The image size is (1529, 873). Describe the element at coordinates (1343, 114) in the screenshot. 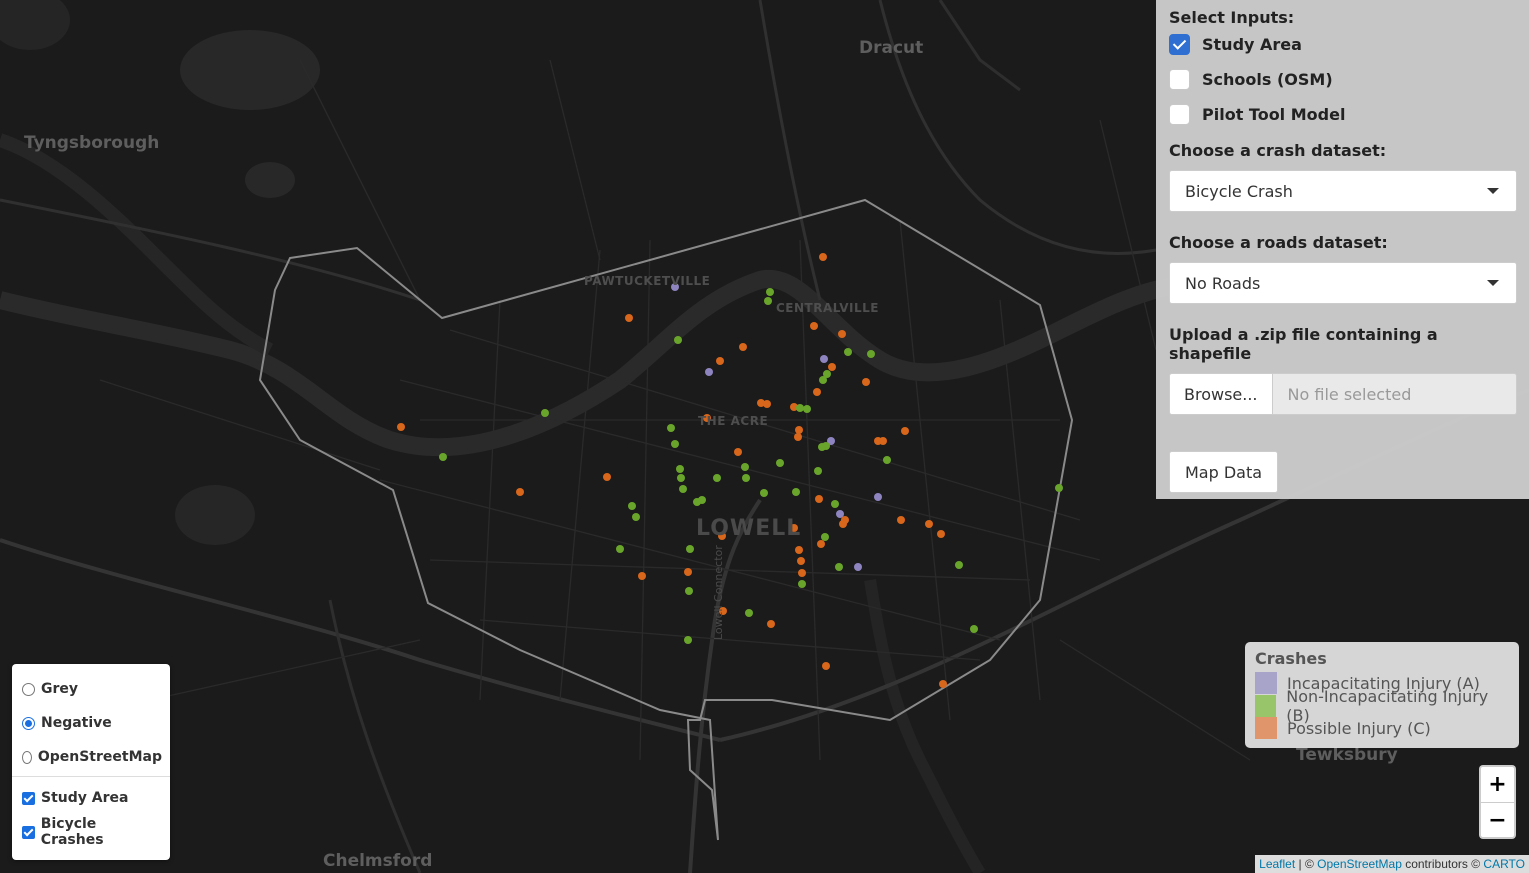

I see `input-pilot-tool-model: Pilot Tool Model` at that location.